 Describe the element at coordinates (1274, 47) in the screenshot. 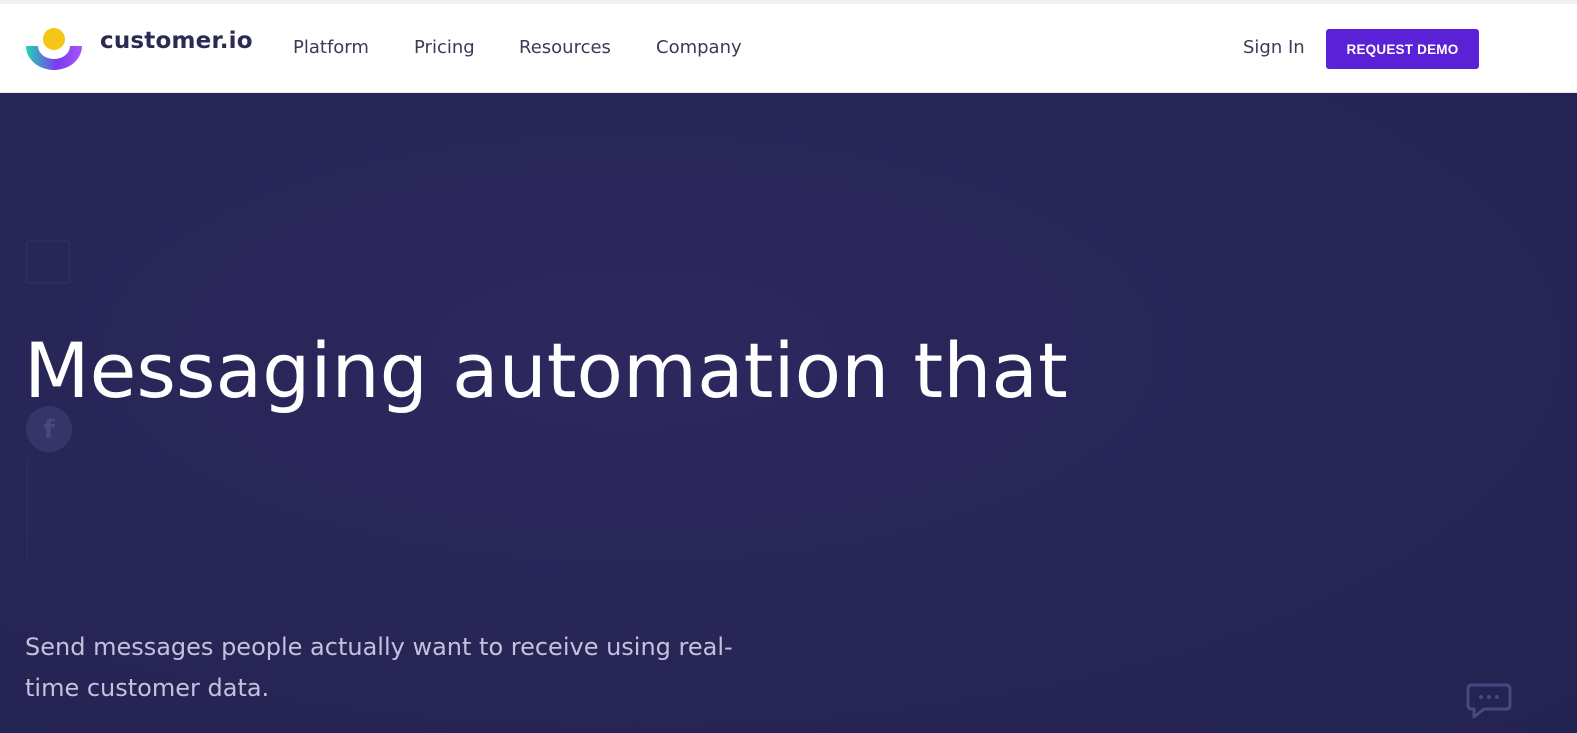

I see `sign-in-link: Sign In` at that location.